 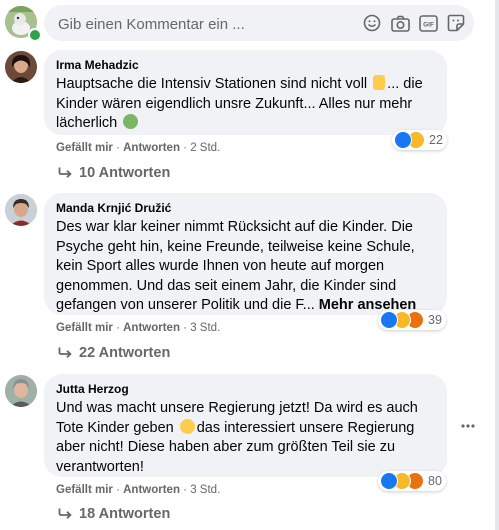 What do you see at coordinates (497, 265) in the screenshot?
I see `scrollbar` at bounding box center [497, 265].